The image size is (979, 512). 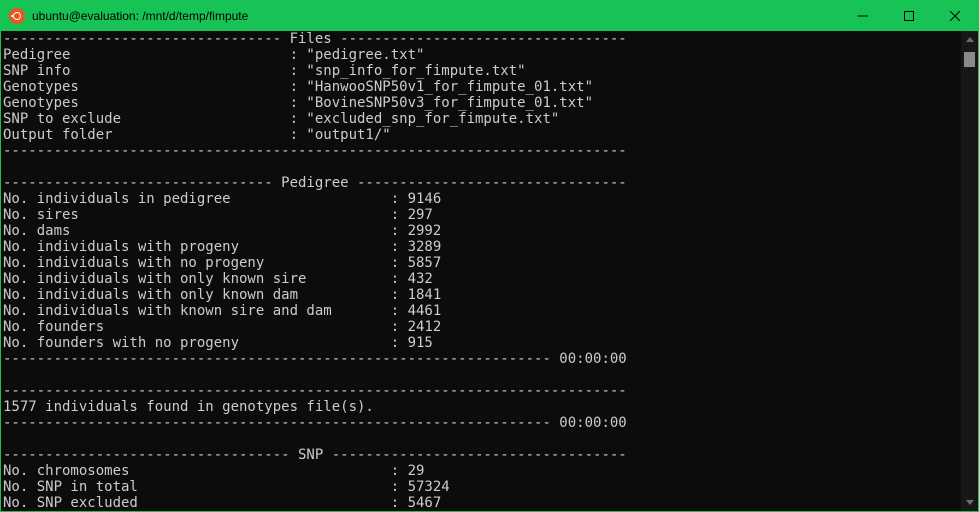 I want to click on maximize-button, so click(x=909, y=16).